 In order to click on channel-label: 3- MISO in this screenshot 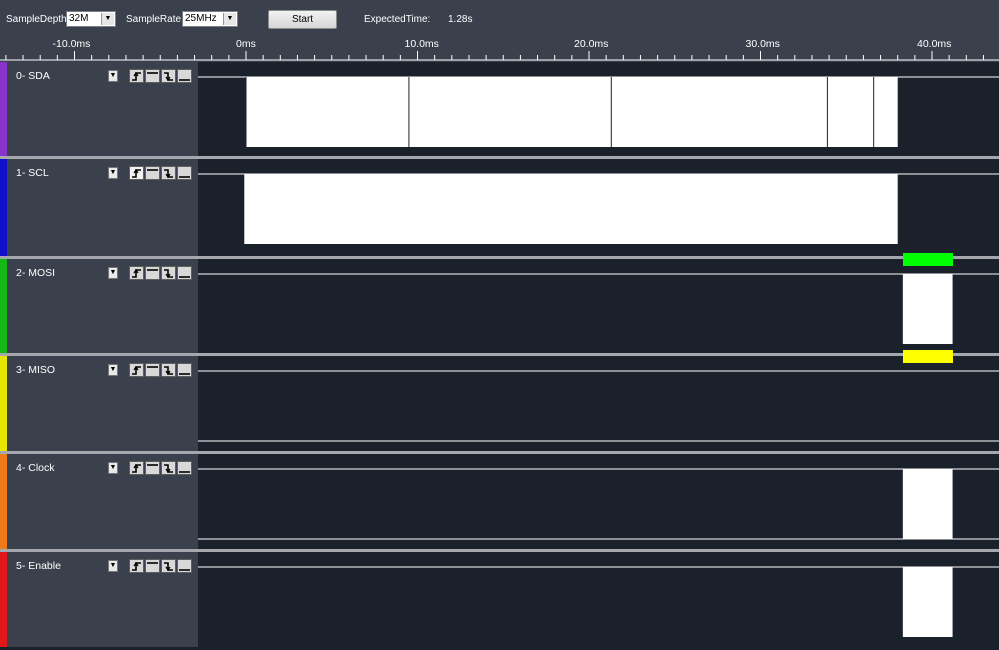, I will do `click(35, 370)`.